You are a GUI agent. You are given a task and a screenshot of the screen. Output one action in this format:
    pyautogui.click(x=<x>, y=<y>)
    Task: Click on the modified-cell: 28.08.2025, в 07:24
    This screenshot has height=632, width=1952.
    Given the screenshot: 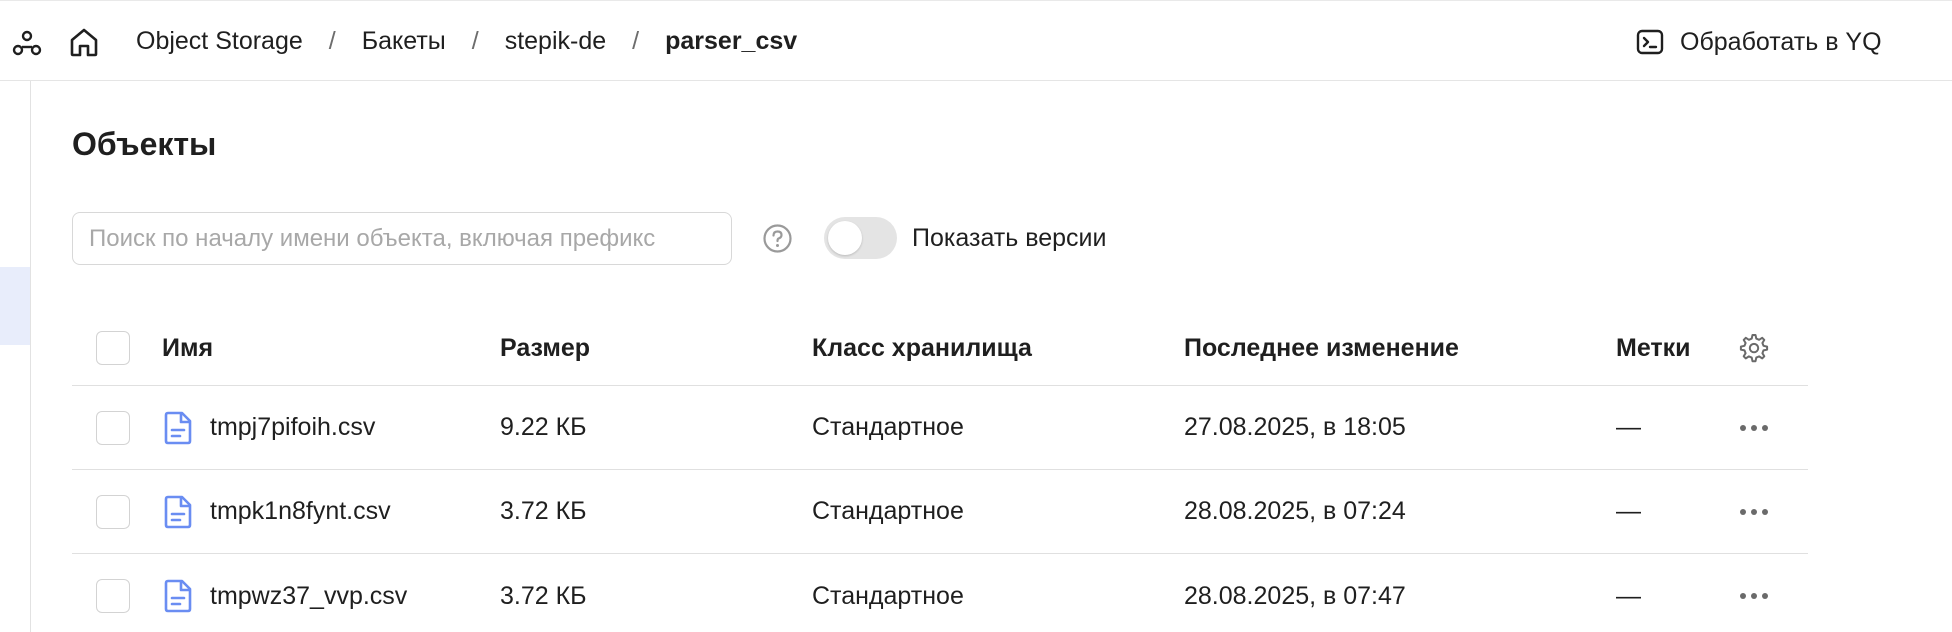 What is the action you would take?
    pyautogui.click(x=1295, y=511)
    